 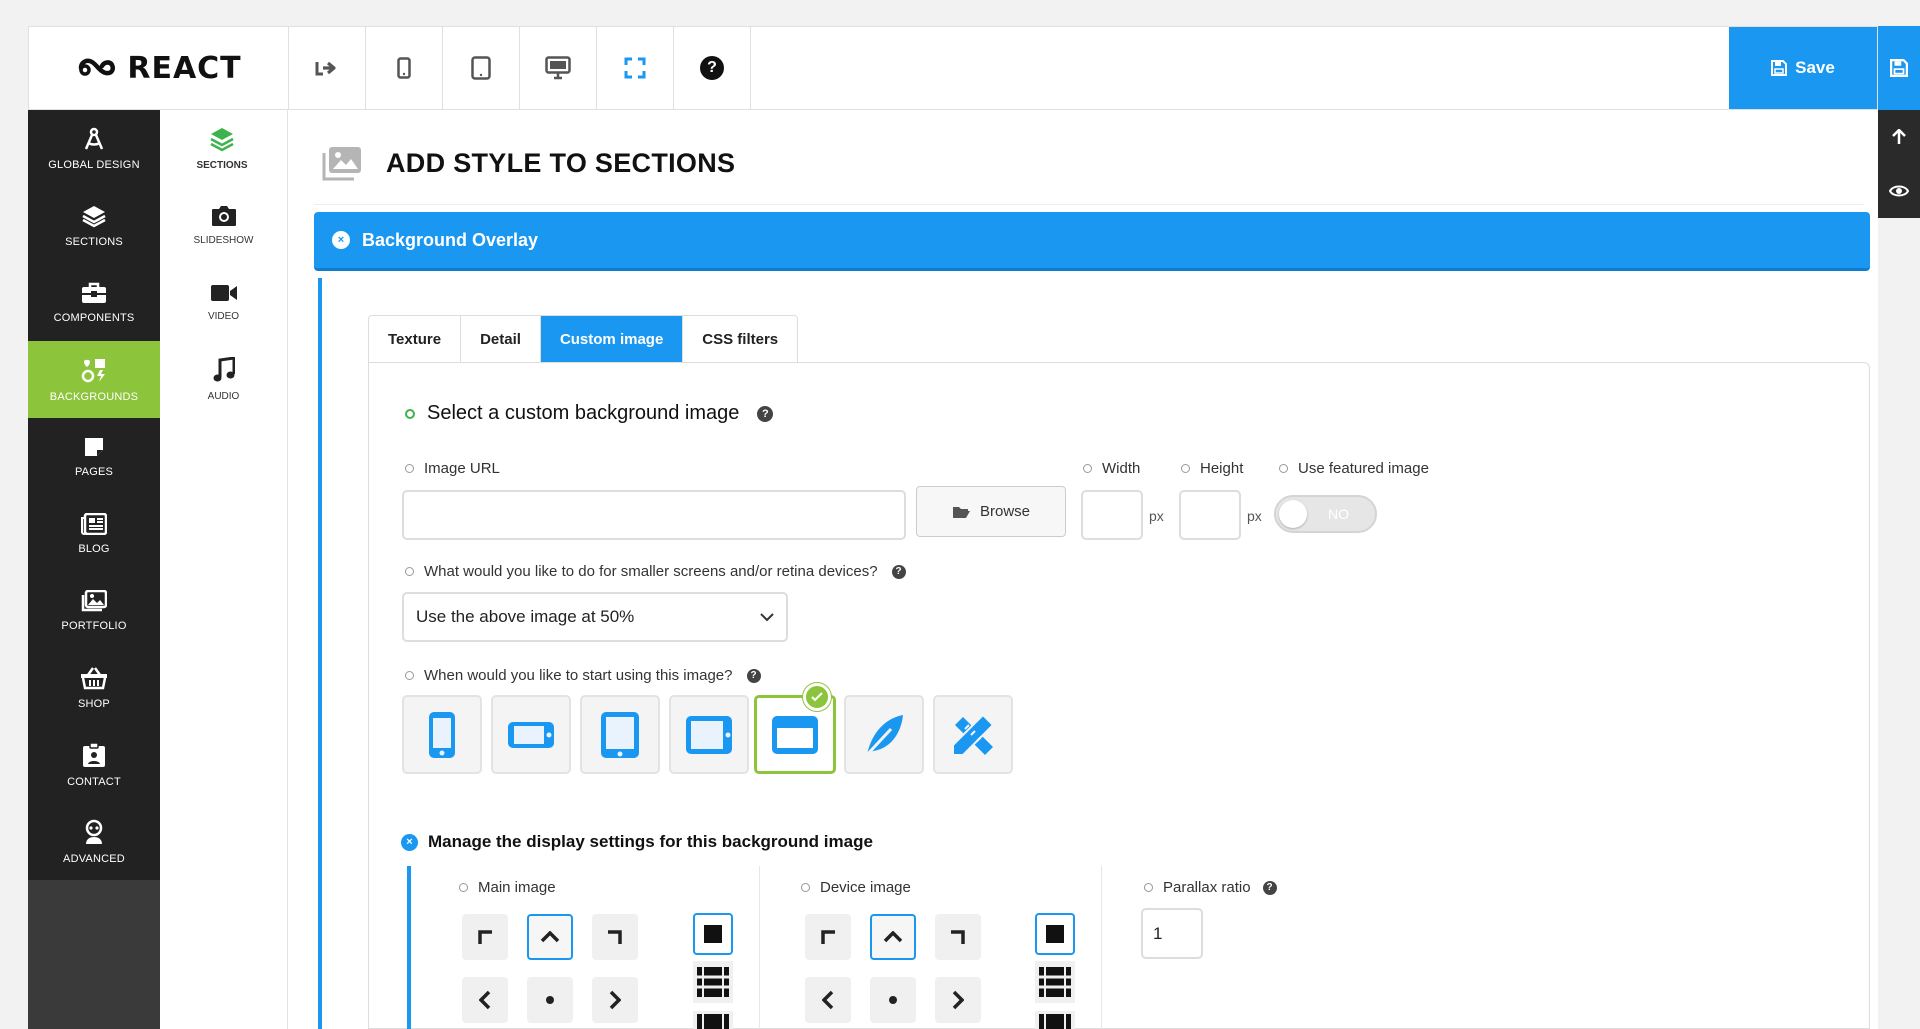 What do you see at coordinates (222, 165) in the screenshot?
I see `submenu-item-label: SECTIONS` at bounding box center [222, 165].